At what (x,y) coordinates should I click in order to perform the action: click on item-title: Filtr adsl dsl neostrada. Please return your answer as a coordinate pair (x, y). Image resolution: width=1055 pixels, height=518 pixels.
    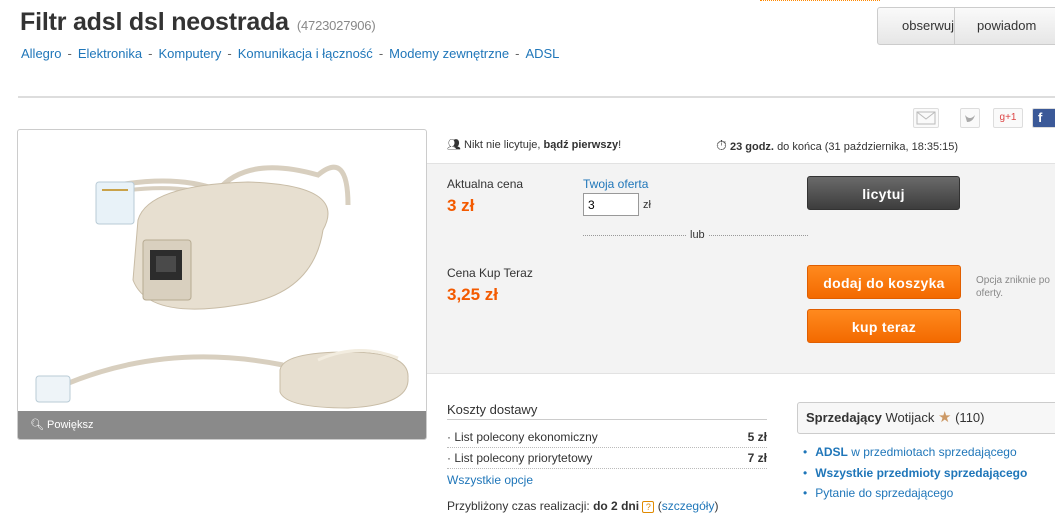
    Looking at the image, I should click on (154, 22).